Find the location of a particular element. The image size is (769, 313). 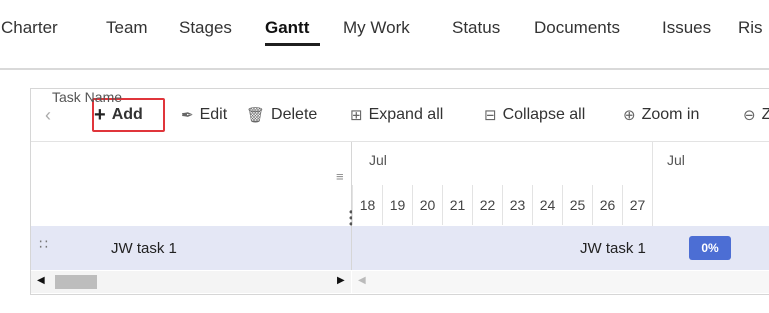

tab-my-work: My Work is located at coordinates (376, 28).